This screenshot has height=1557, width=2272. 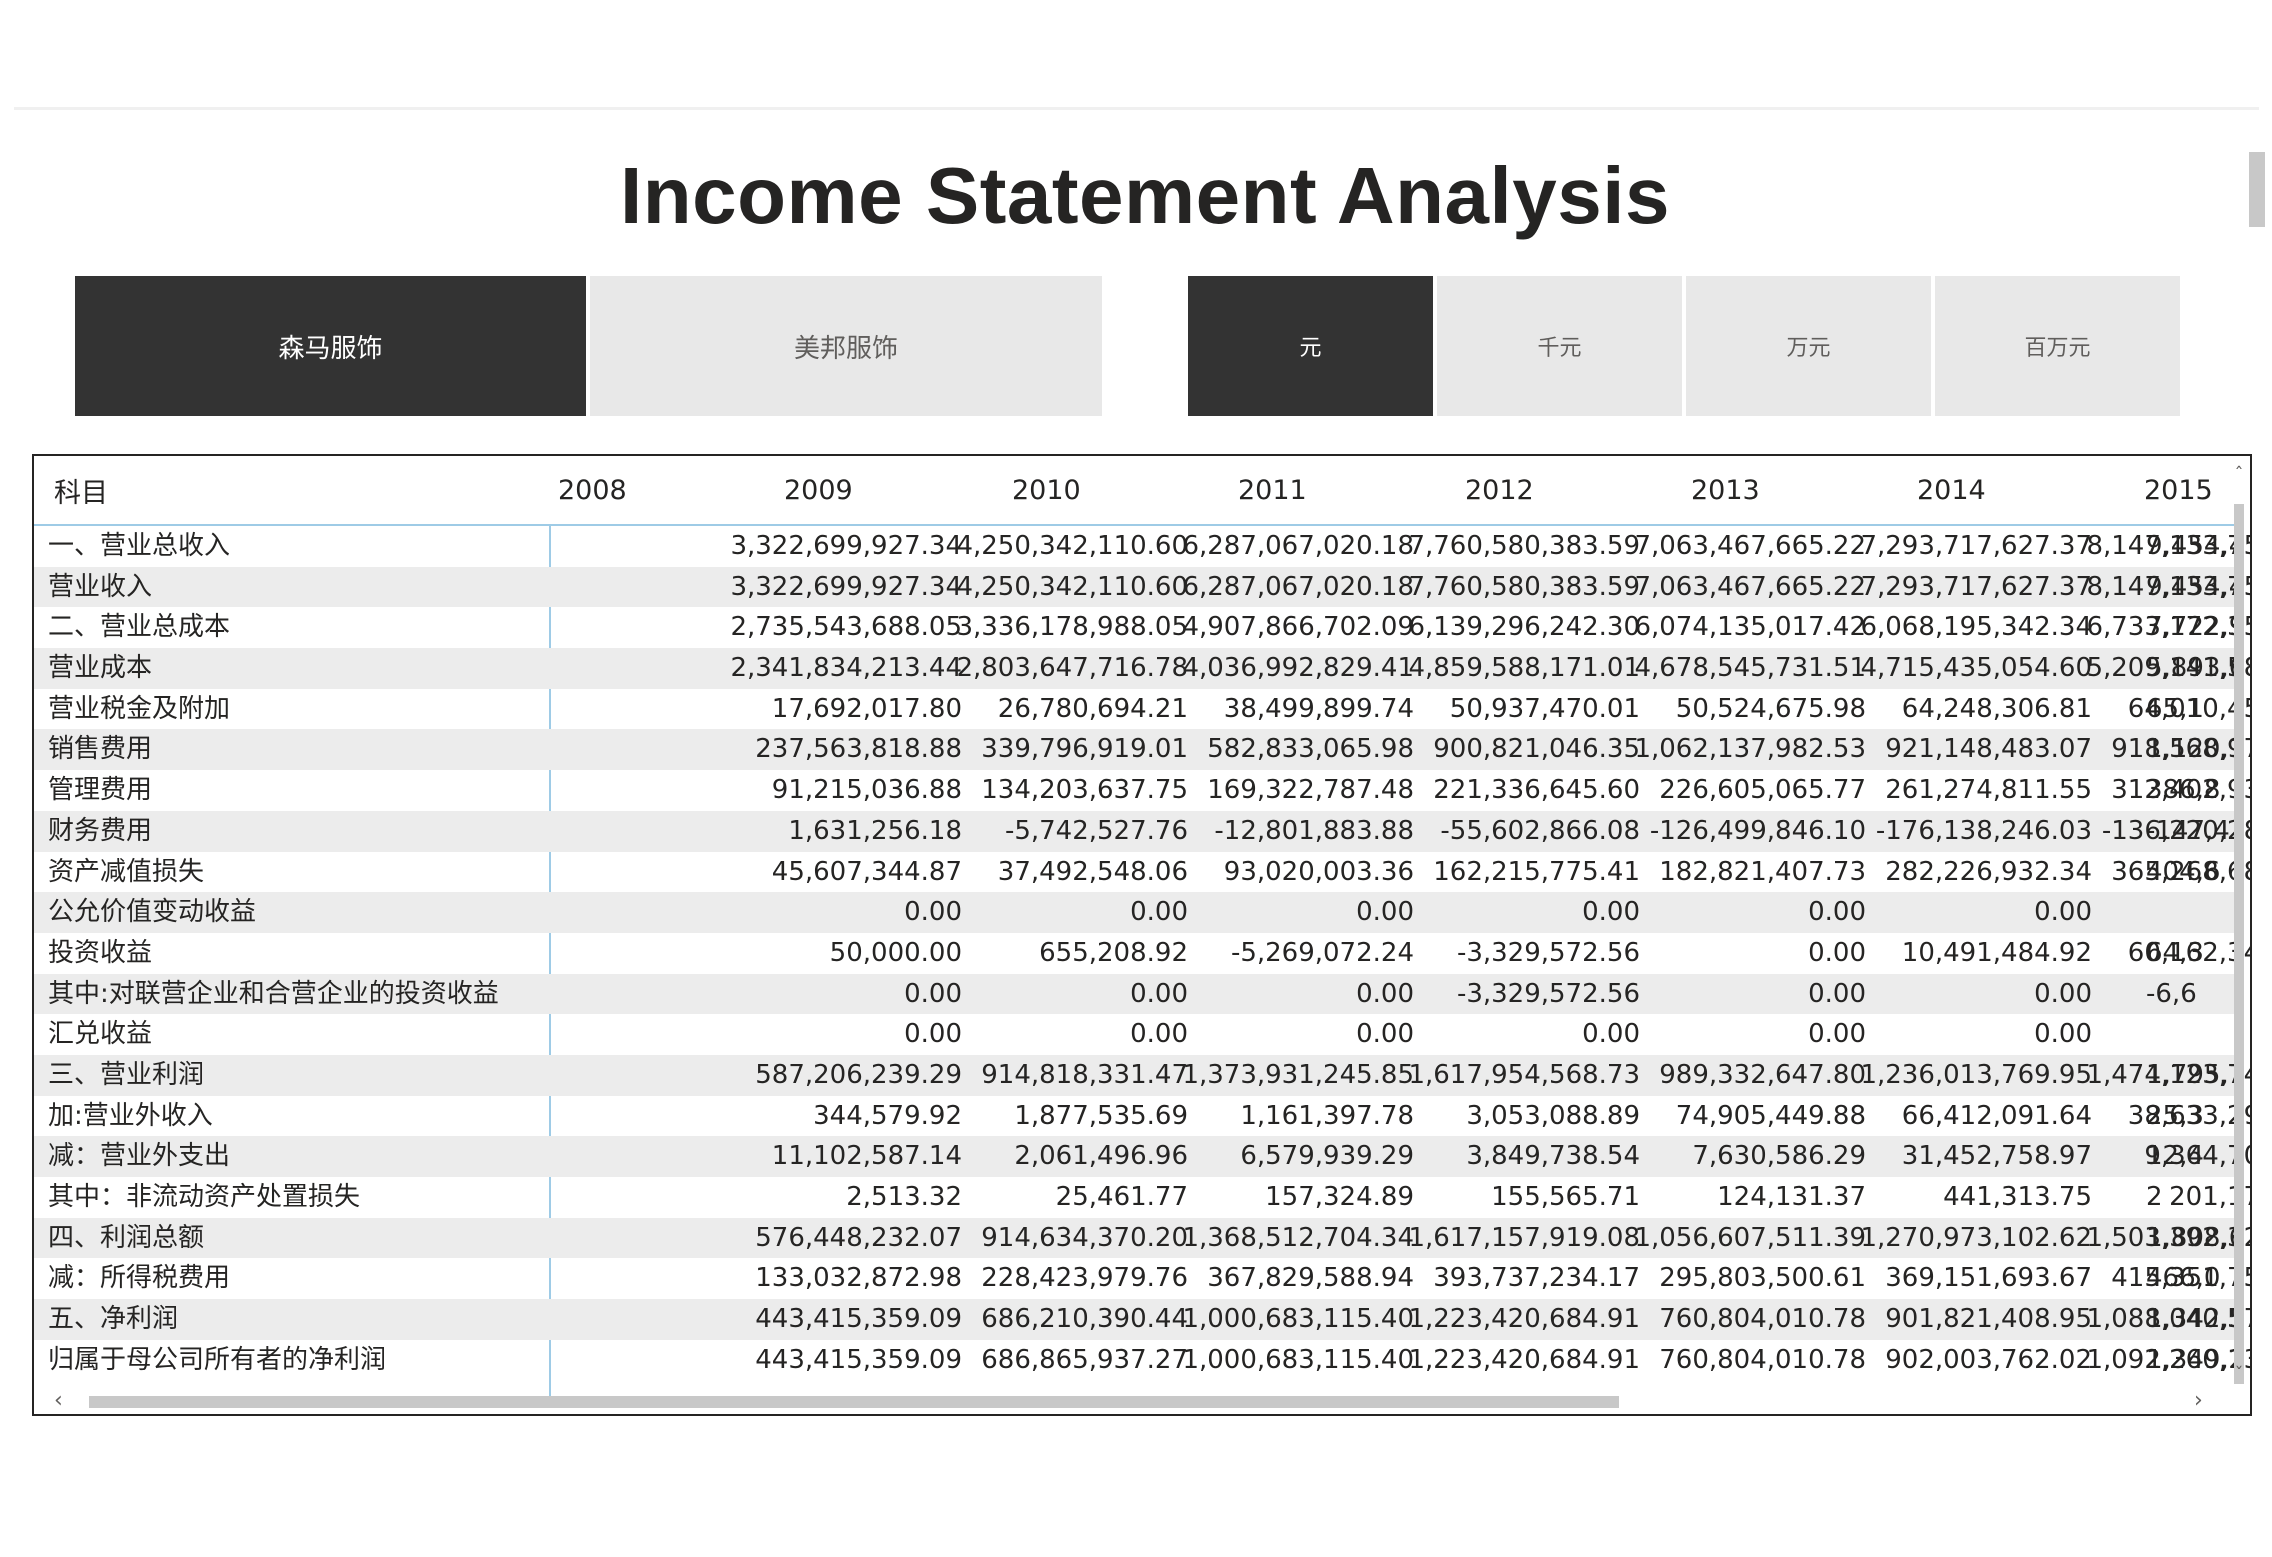 I want to click on row-label: 营业成本, so click(x=100, y=668).